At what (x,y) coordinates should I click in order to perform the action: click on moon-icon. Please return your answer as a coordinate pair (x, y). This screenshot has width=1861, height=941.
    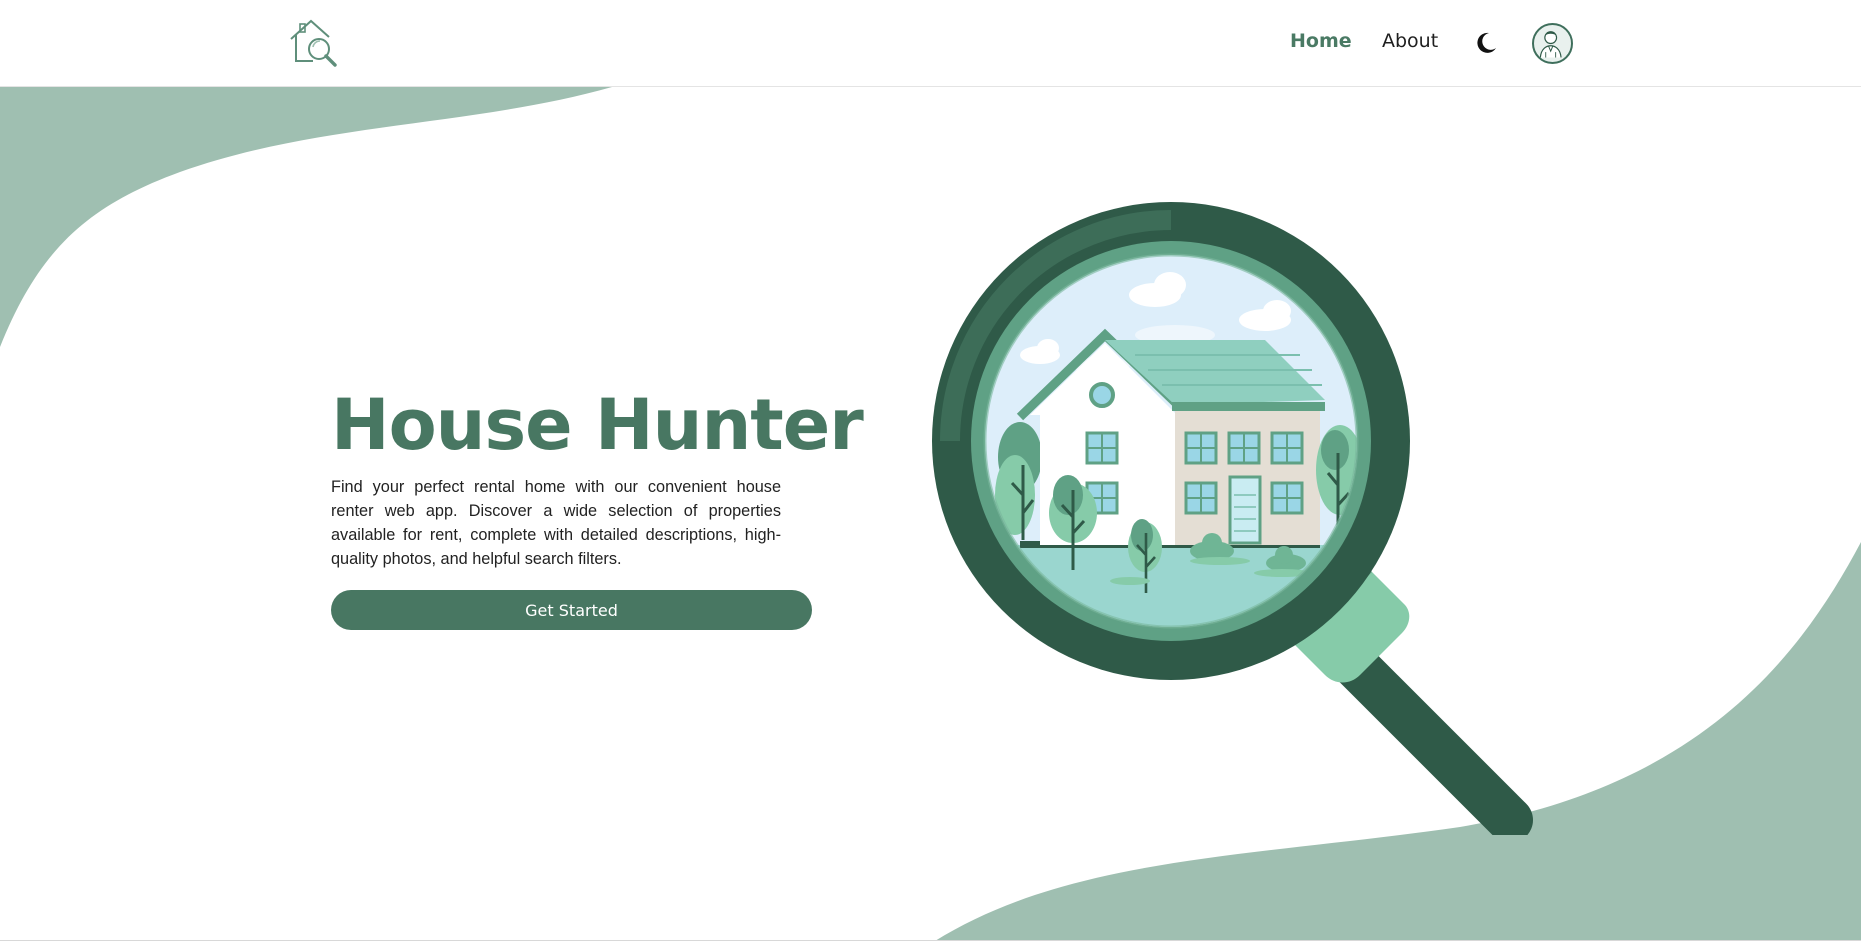
    Looking at the image, I should click on (1485, 43).